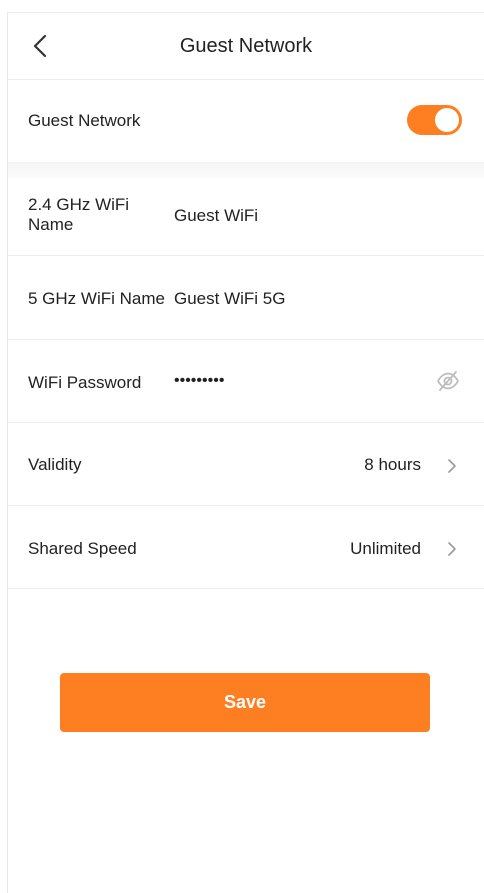 This screenshot has height=893, width=484. I want to click on wifi-password-row: WiFi Password •••••••••, so click(246, 381).